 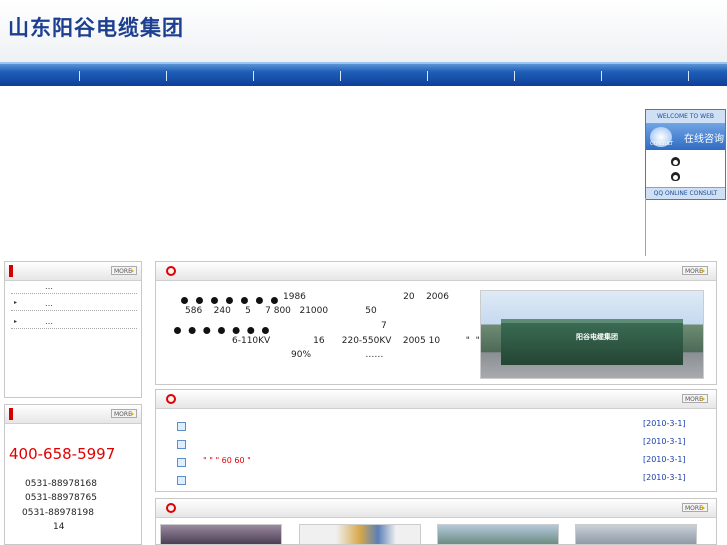 What do you see at coordinates (384, 326) in the screenshot?
I see `intro-line: 7` at bounding box center [384, 326].